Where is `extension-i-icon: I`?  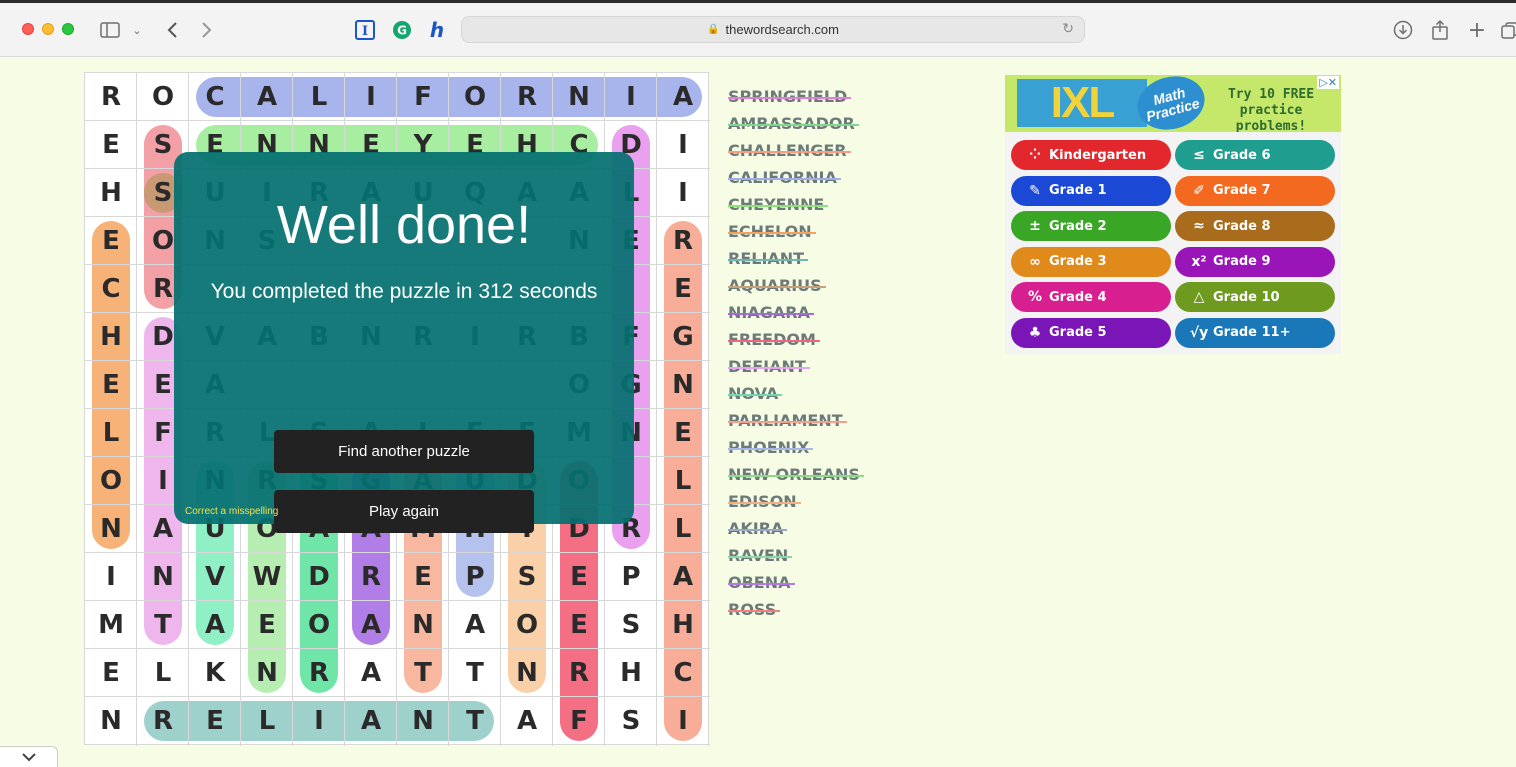 extension-i-icon: I is located at coordinates (365, 30).